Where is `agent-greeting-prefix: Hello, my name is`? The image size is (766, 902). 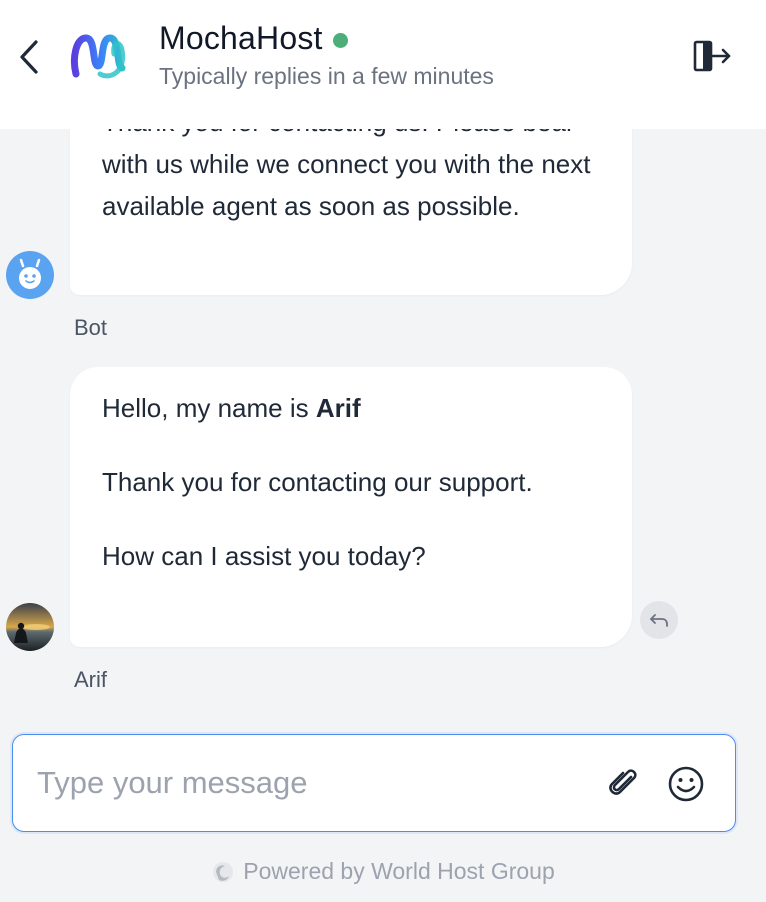
agent-greeting-prefix: Hello, my name is is located at coordinates (209, 408).